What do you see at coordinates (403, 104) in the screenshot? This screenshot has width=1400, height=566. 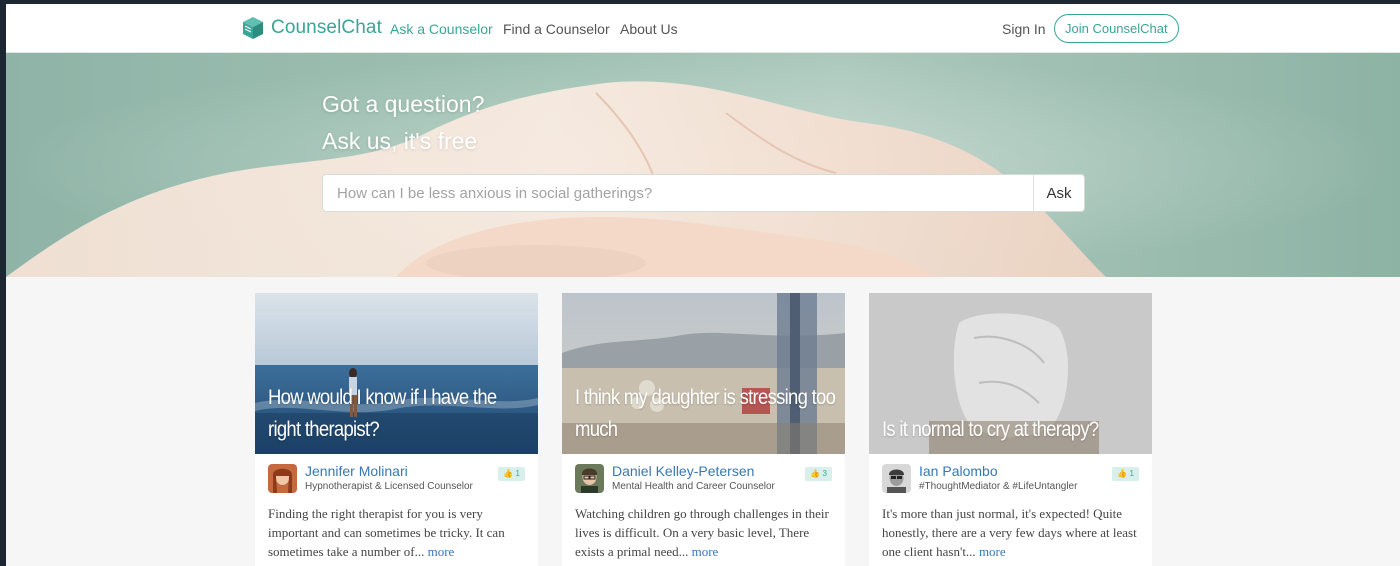 I see `hero-heading: Got a question?` at bounding box center [403, 104].